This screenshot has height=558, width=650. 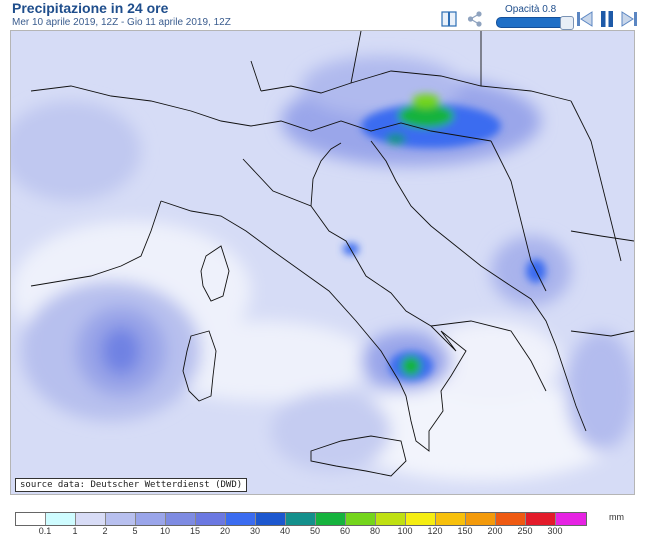 What do you see at coordinates (90, 8) in the screenshot?
I see `page-title: Precipitazione in 24 ore` at bounding box center [90, 8].